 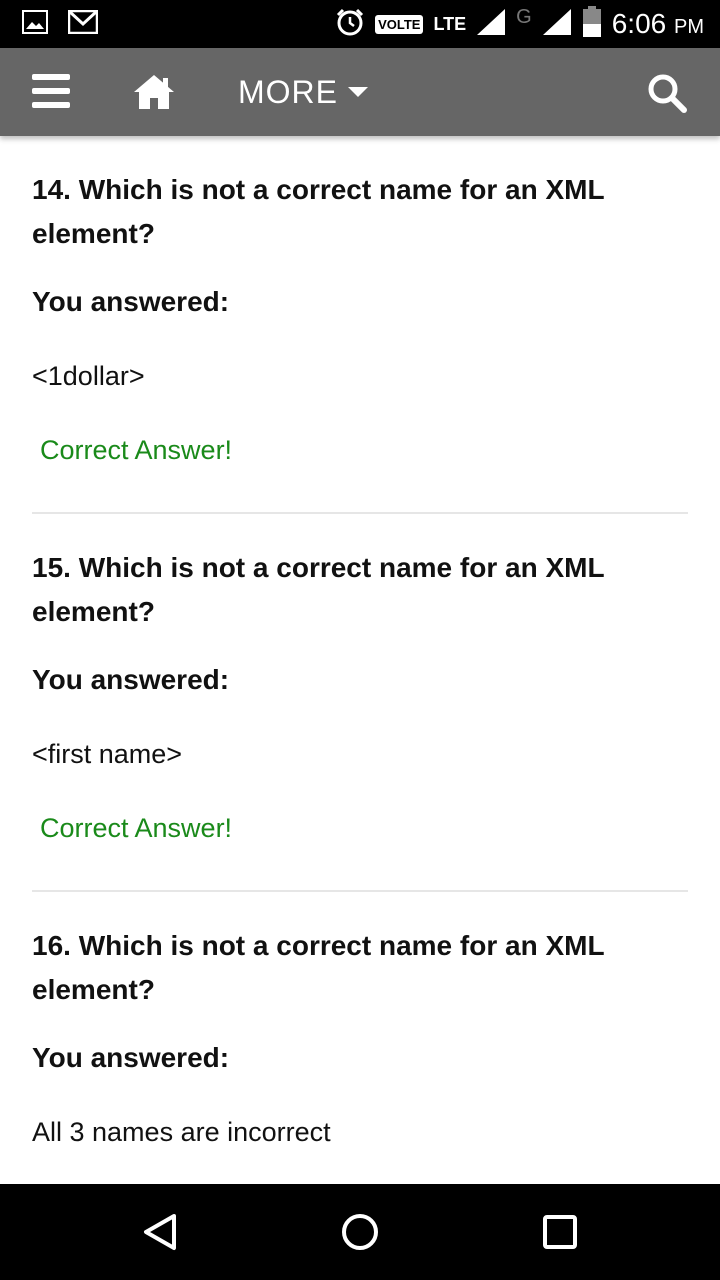 What do you see at coordinates (35, 24) in the screenshot?
I see `gallery-notification-icon` at bounding box center [35, 24].